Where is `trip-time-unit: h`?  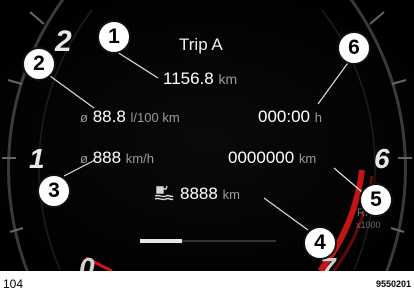
trip-time-unit: h is located at coordinates (318, 117).